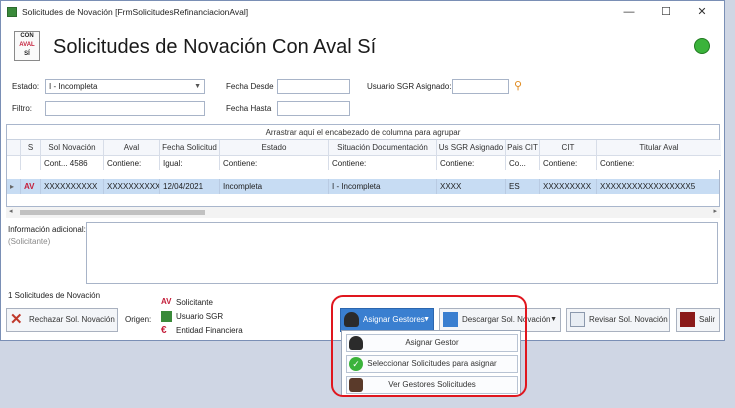 This screenshot has height=408, width=735. Describe the element at coordinates (356, 364) in the screenshot. I see `check-icon: ✓` at that location.